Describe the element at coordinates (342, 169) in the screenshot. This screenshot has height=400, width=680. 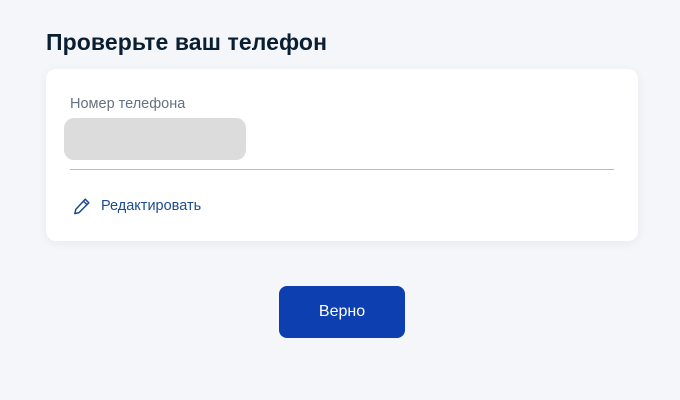
I see `field-divider` at that location.